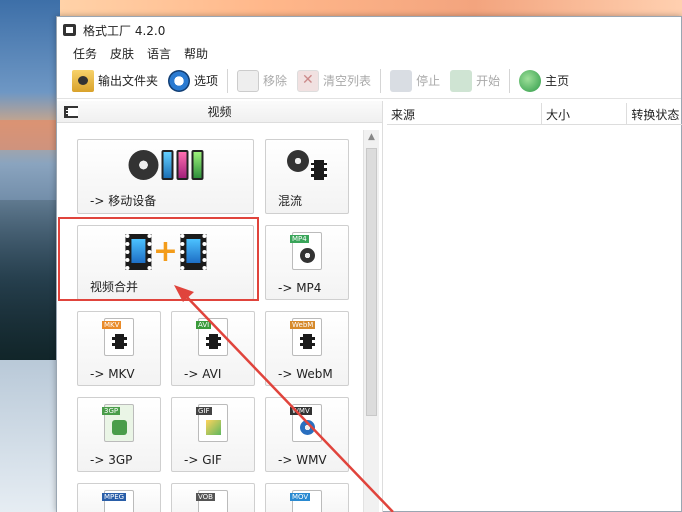 The width and height of the screenshot is (682, 512). Describe the element at coordinates (118, 423) in the screenshot. I see `3gp-file-icon: 3GP` at that location.